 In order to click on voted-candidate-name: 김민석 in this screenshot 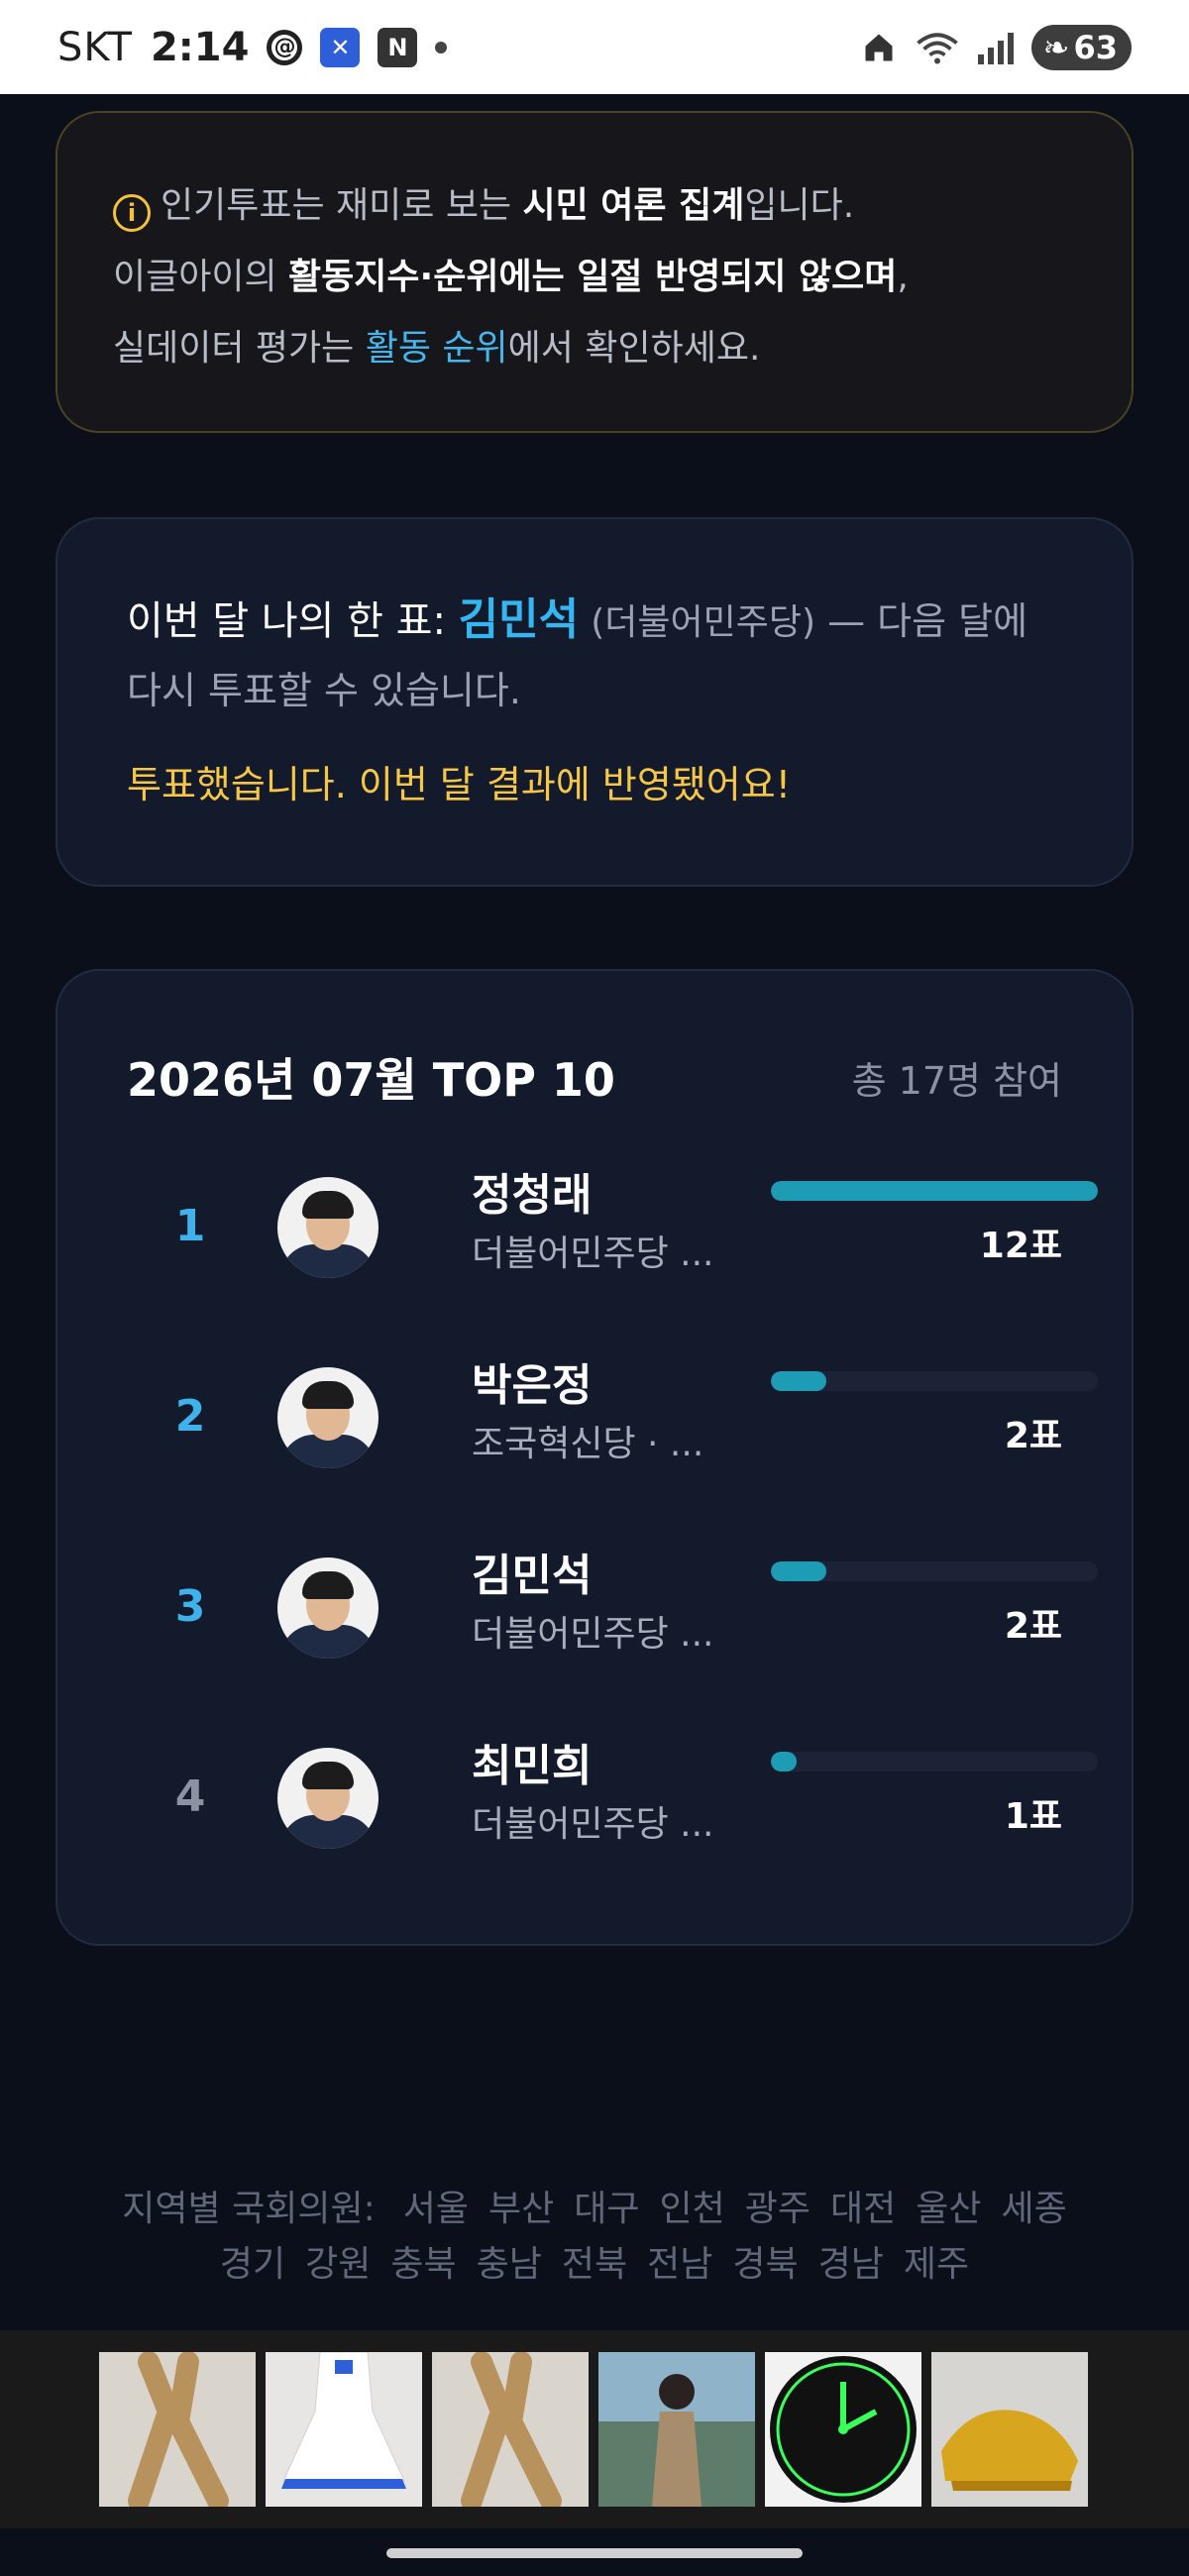, I will do `click(519, 620)`.